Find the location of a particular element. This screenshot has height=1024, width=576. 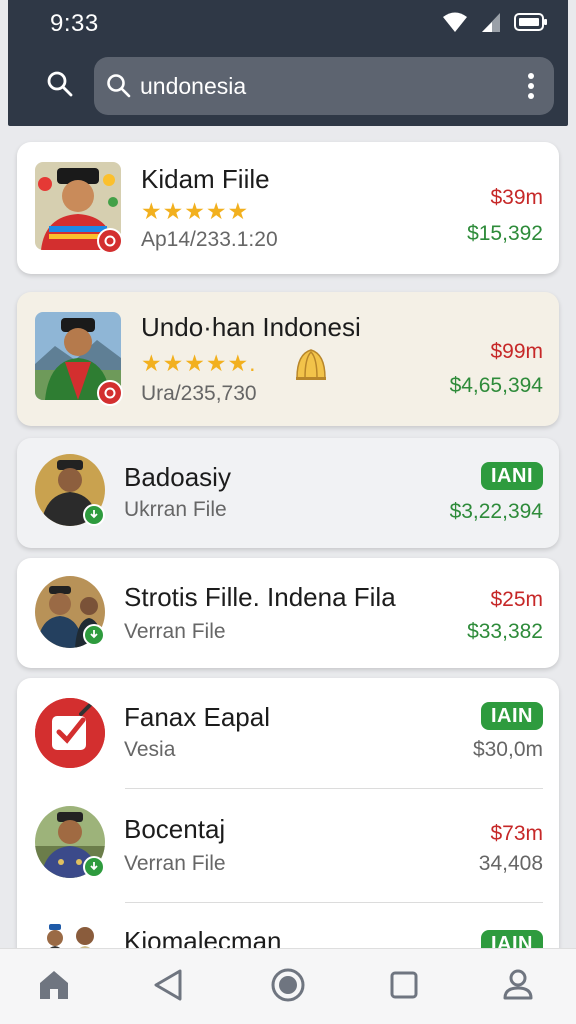

result-subtitle: Vesia is located at coordinates (150, 749).